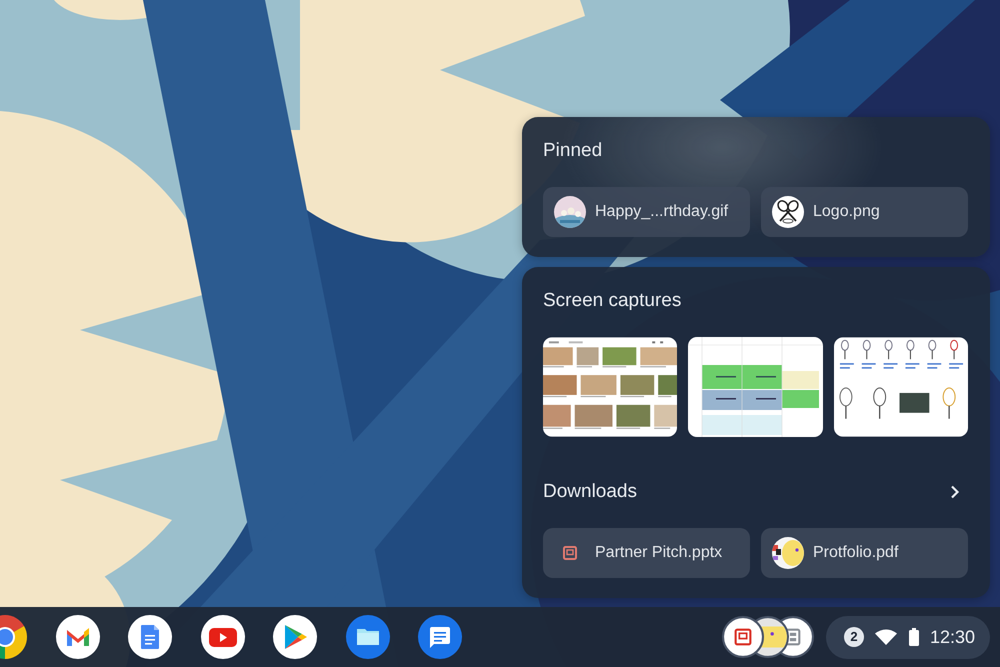  Describe the element at coordinates (886, 637) in the screenshot. I see `wifi-icon` at that location.